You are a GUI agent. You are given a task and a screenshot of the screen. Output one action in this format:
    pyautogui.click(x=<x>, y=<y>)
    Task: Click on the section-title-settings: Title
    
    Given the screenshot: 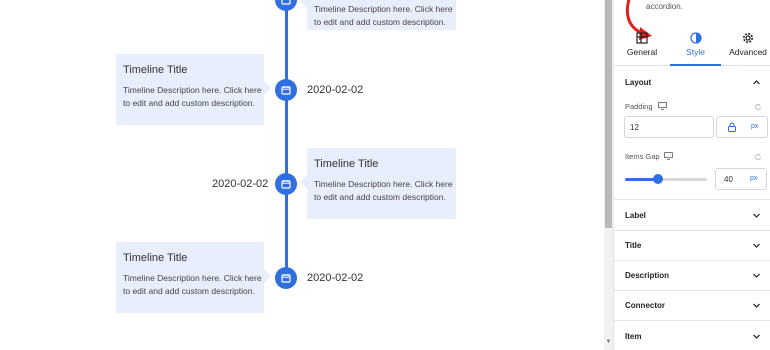 What is the action you would take?
    pyautogui.click(x=692, y=246)
    